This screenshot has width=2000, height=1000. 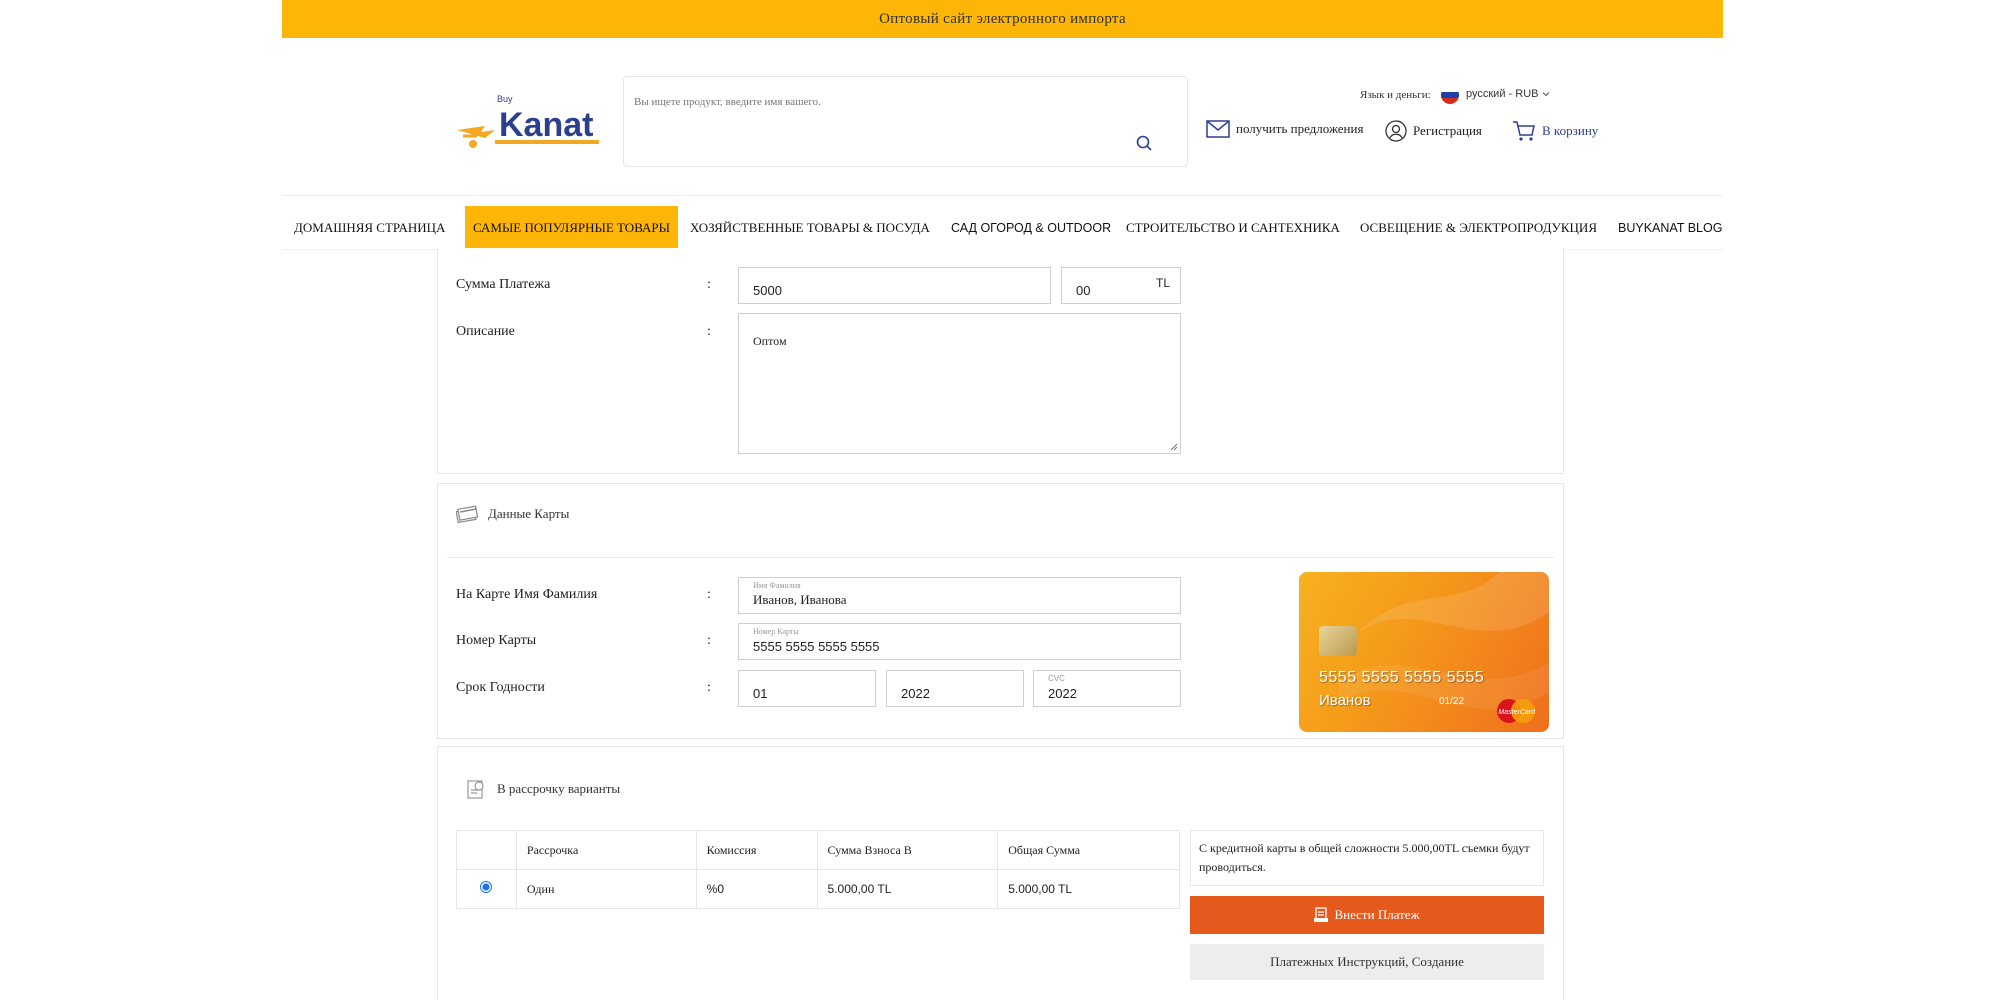 I want to click on card-section-title: Данные Карты, so click(x=512, y=514).